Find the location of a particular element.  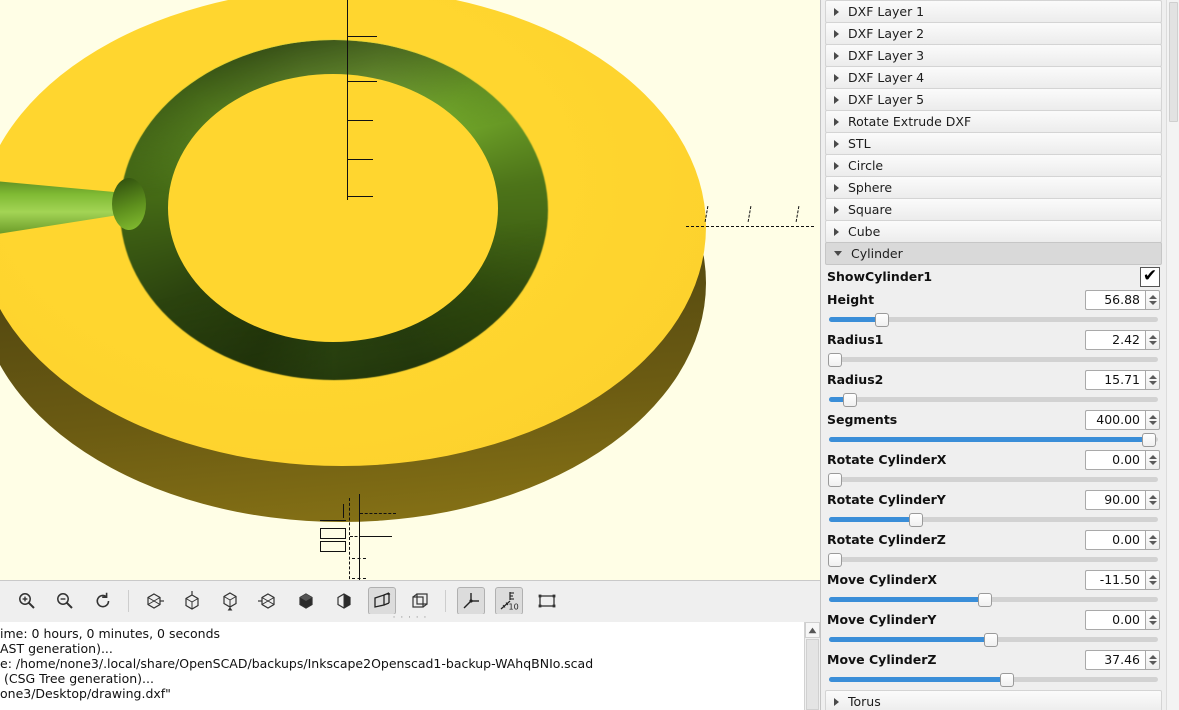

scroll-up-arrow-icon is located at coordinates (812, 630).